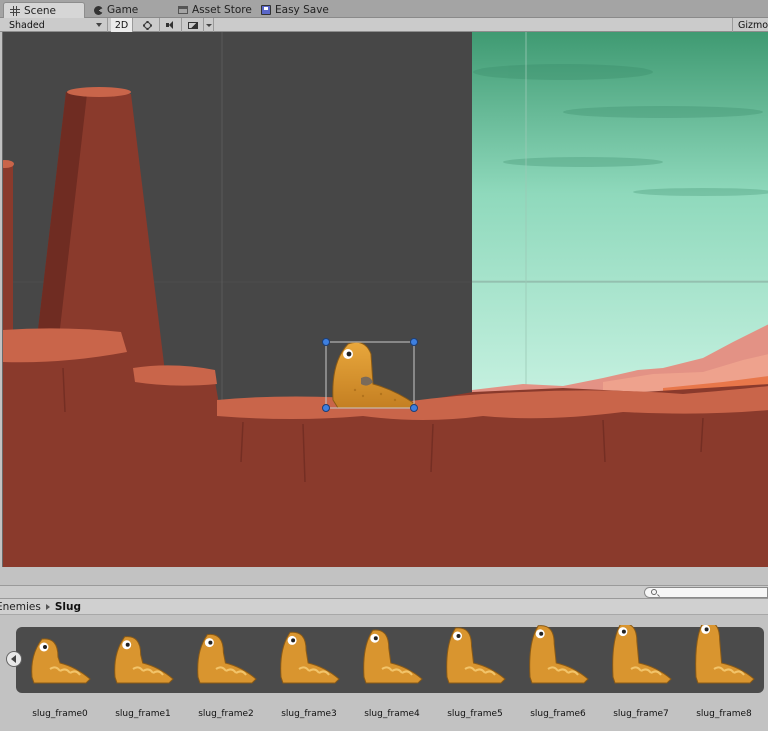 This screenshot has width=768, height=731. Describe the element at coordinates (183, 10) in the screenshot. I see `store-icon` at that location.